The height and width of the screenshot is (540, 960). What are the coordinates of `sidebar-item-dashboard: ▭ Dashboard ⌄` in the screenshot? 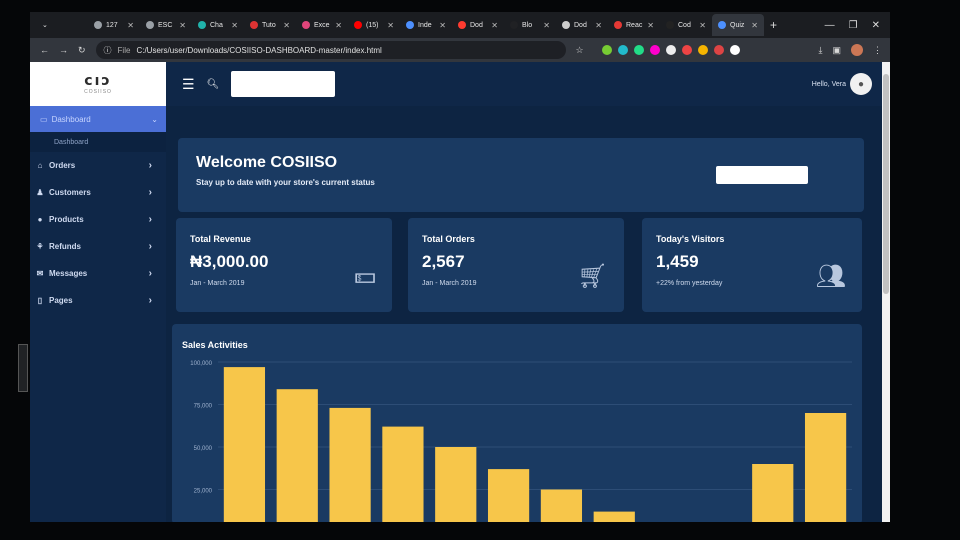 It's located at (98, 119).